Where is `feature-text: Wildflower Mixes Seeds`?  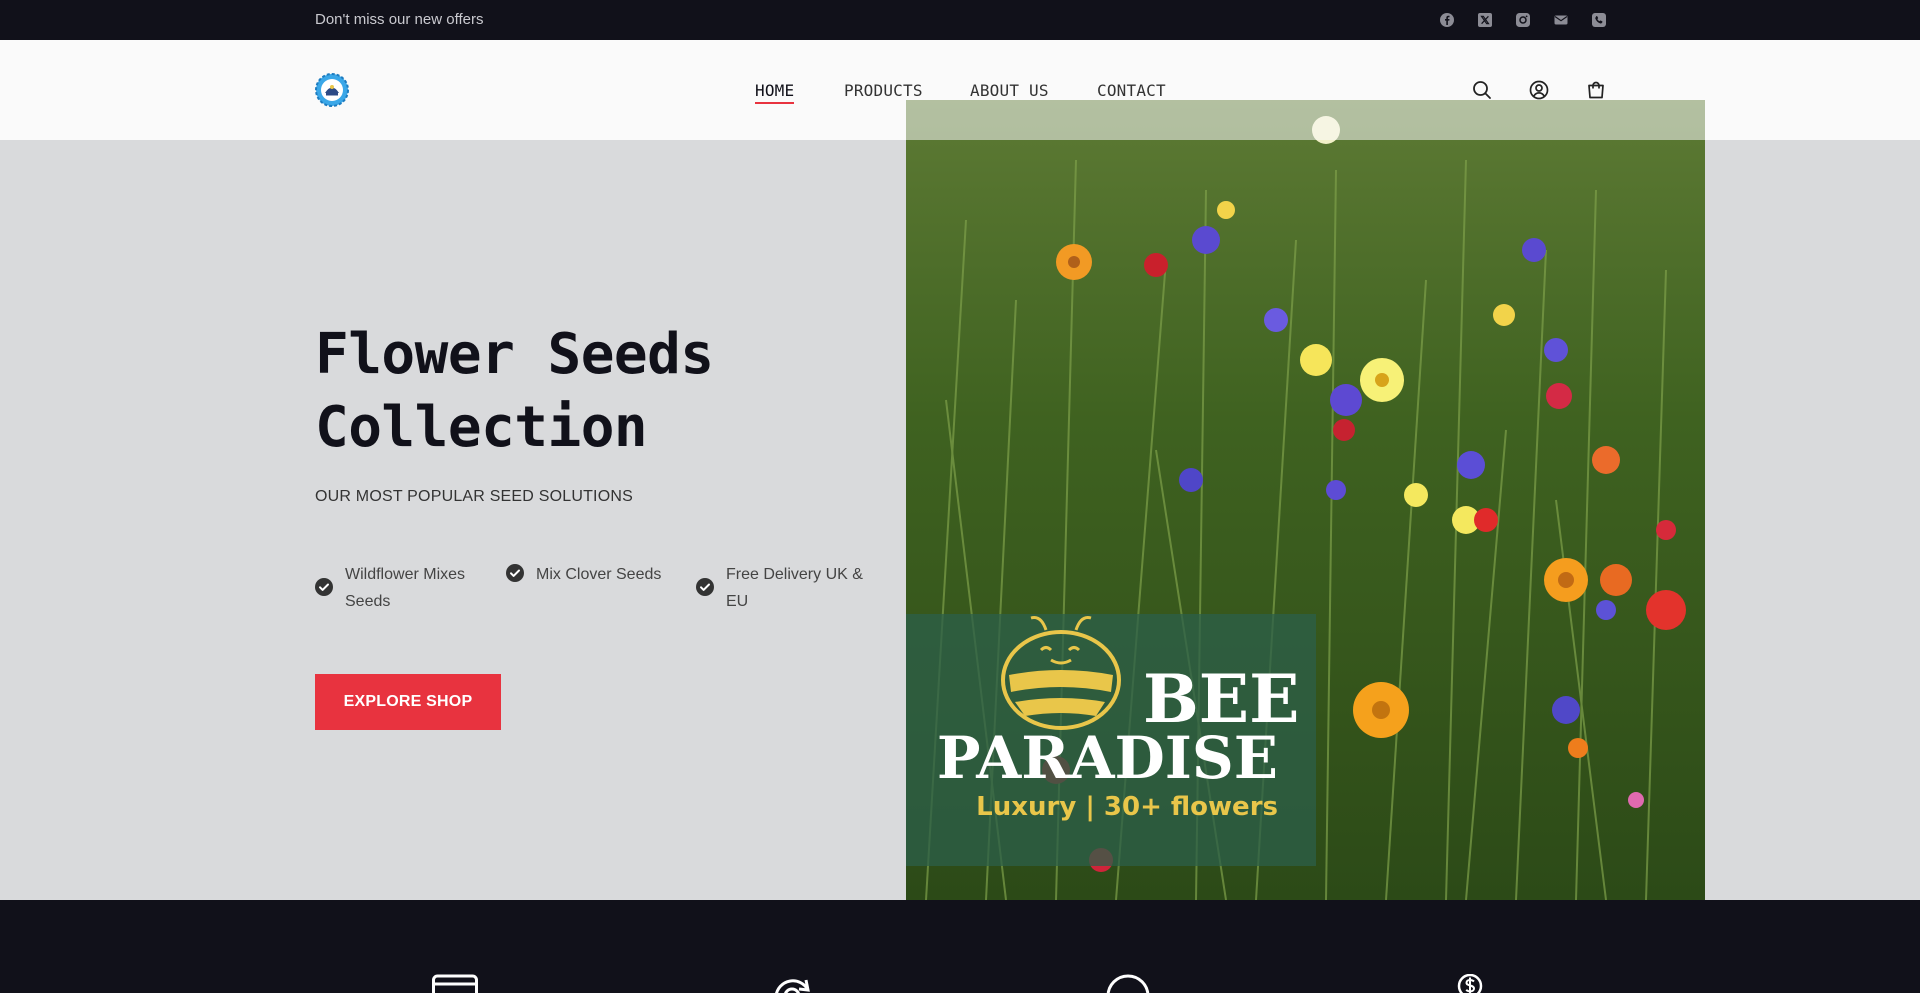
feature-text: Wildflower Mixes Seeds is located at coordinates (405, 588).